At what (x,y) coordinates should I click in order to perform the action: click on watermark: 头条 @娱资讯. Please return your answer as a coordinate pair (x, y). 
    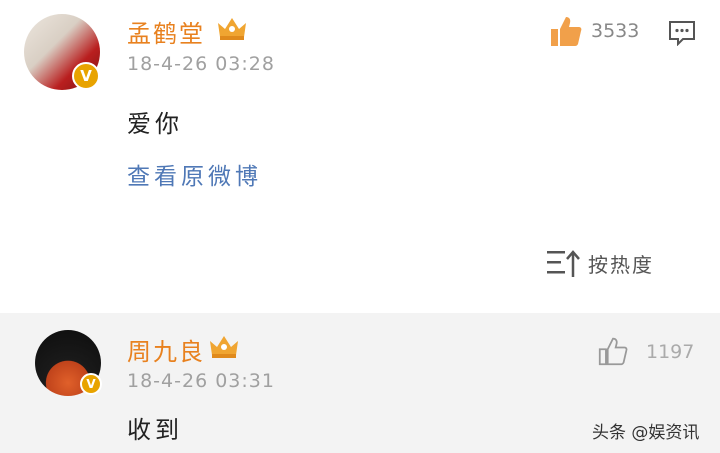
    Looking at the image, I should click on (646, 433).